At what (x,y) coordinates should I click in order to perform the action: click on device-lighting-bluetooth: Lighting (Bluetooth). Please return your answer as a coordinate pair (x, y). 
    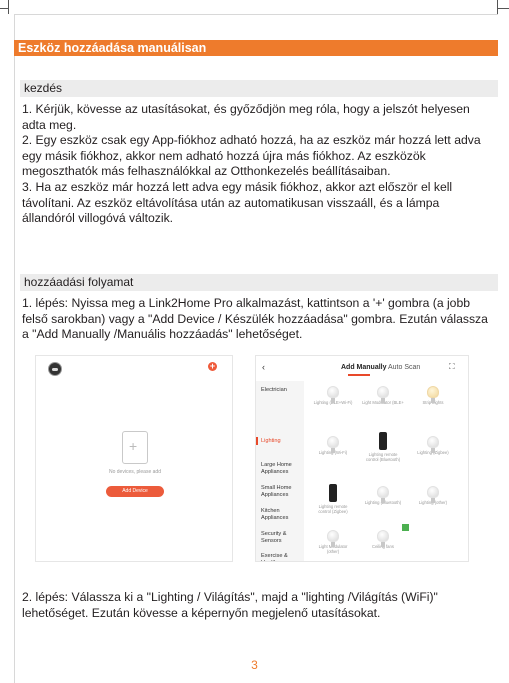
    Looking at the image, I should click on (383, 495).